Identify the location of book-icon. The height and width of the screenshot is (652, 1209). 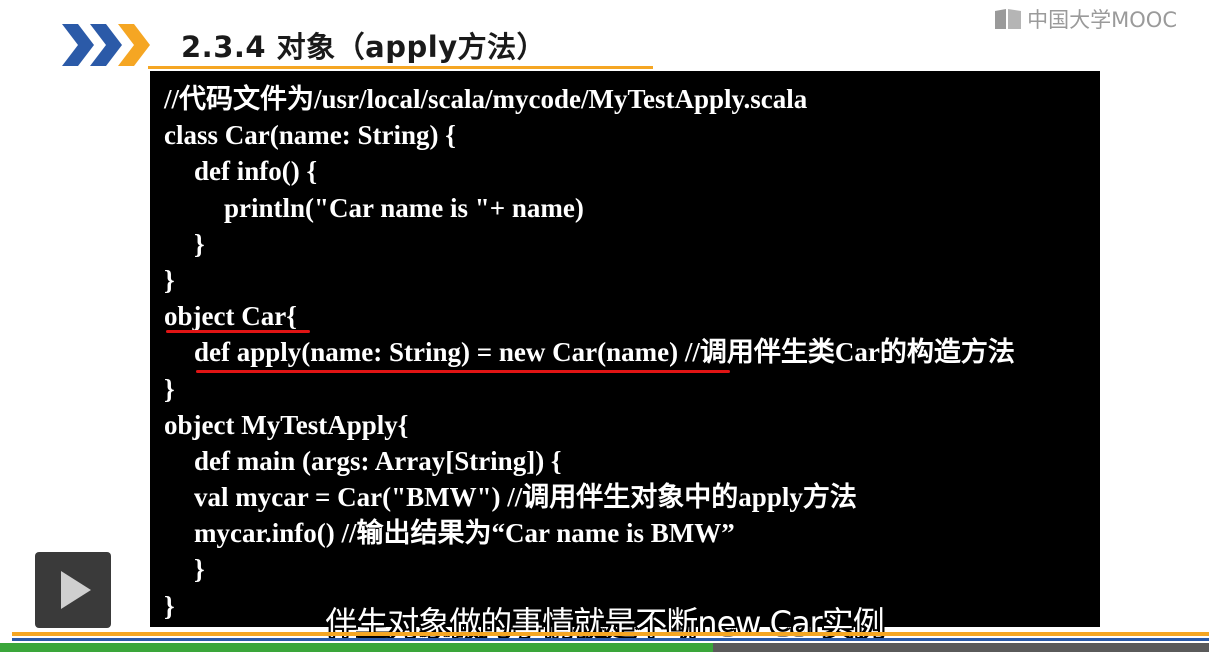
(1008, 19).